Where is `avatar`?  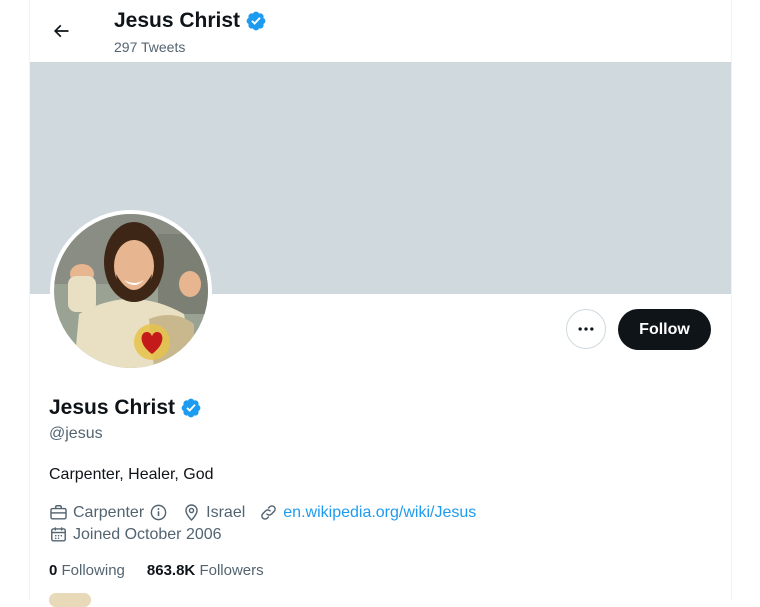
avatar is located at coordinates (131, 291).